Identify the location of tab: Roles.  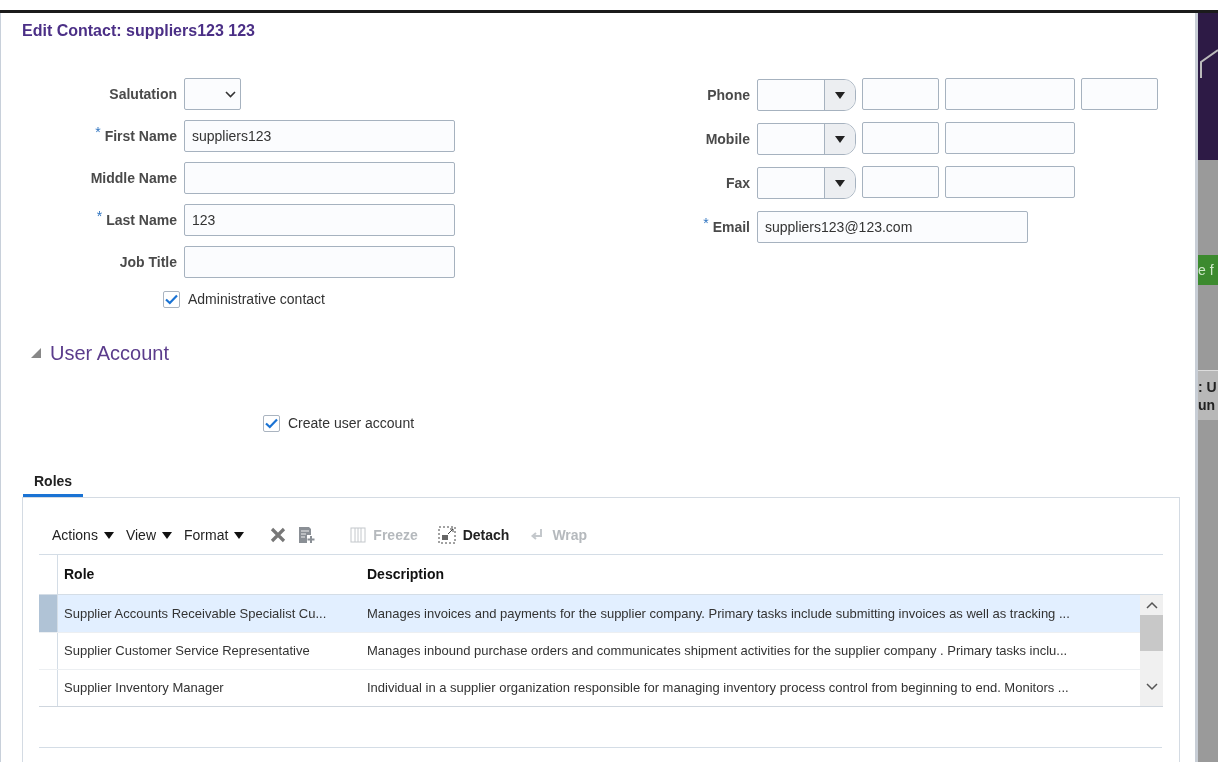
(53, 482).